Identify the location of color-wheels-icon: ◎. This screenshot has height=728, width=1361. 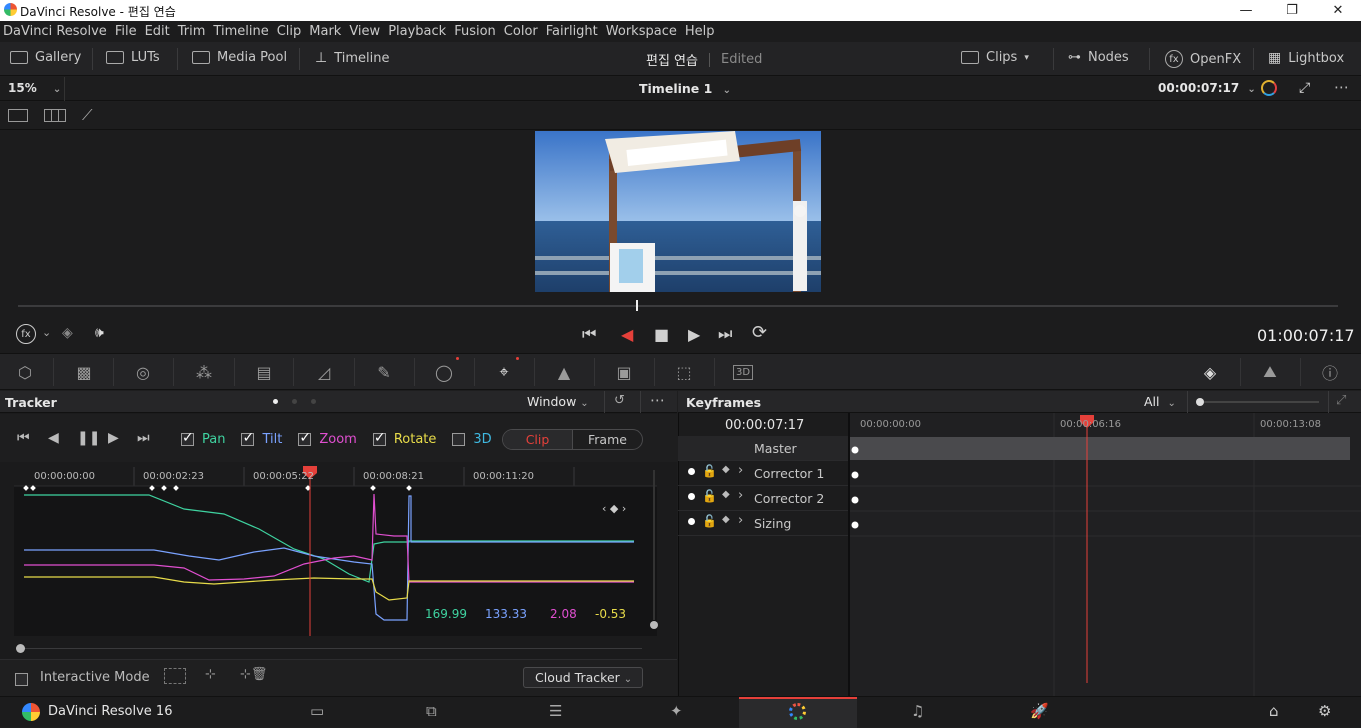
(143, 372).